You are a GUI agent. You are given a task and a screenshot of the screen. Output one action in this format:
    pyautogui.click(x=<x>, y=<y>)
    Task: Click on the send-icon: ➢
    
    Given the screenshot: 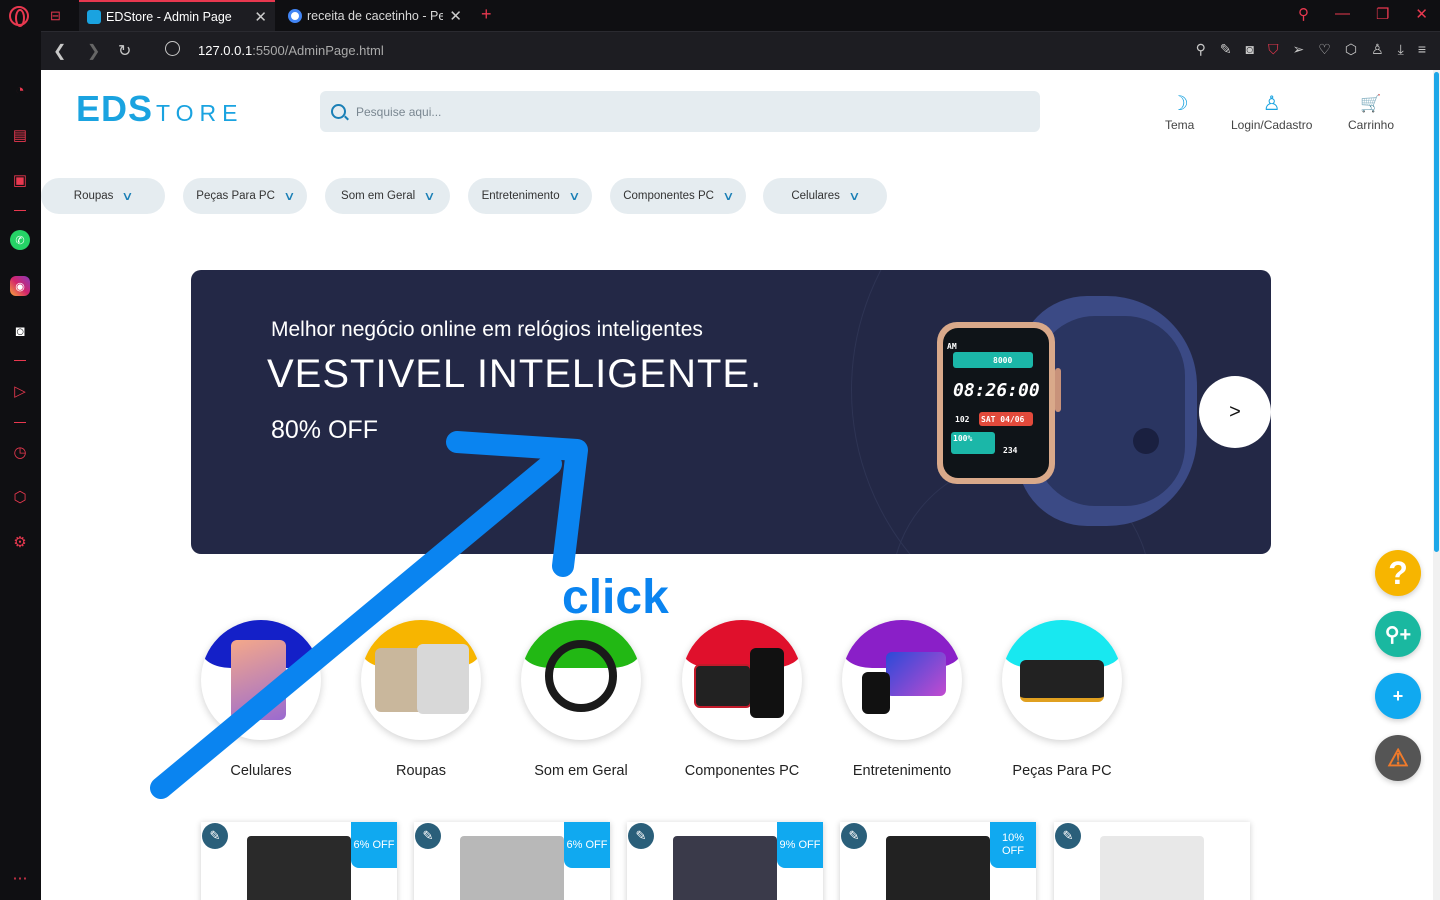 What is the action you would take?
    pyautogui.click(x=1299, y=49)
    